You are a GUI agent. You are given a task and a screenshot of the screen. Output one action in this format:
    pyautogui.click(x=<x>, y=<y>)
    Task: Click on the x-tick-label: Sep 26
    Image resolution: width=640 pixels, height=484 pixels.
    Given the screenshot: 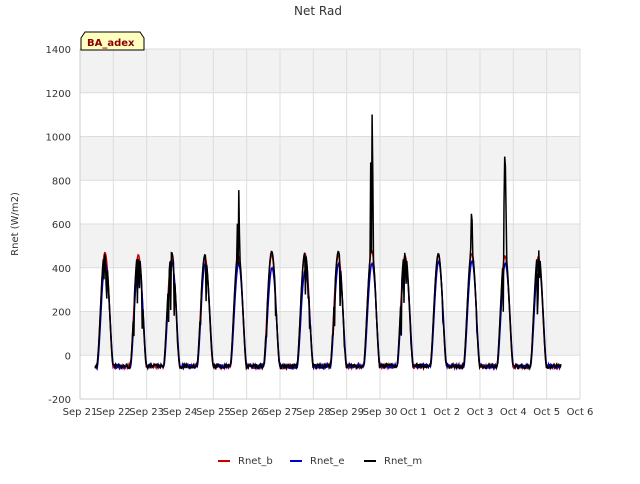 What is the action you would take?
    pyautogui.click(x=246, y=412)
    